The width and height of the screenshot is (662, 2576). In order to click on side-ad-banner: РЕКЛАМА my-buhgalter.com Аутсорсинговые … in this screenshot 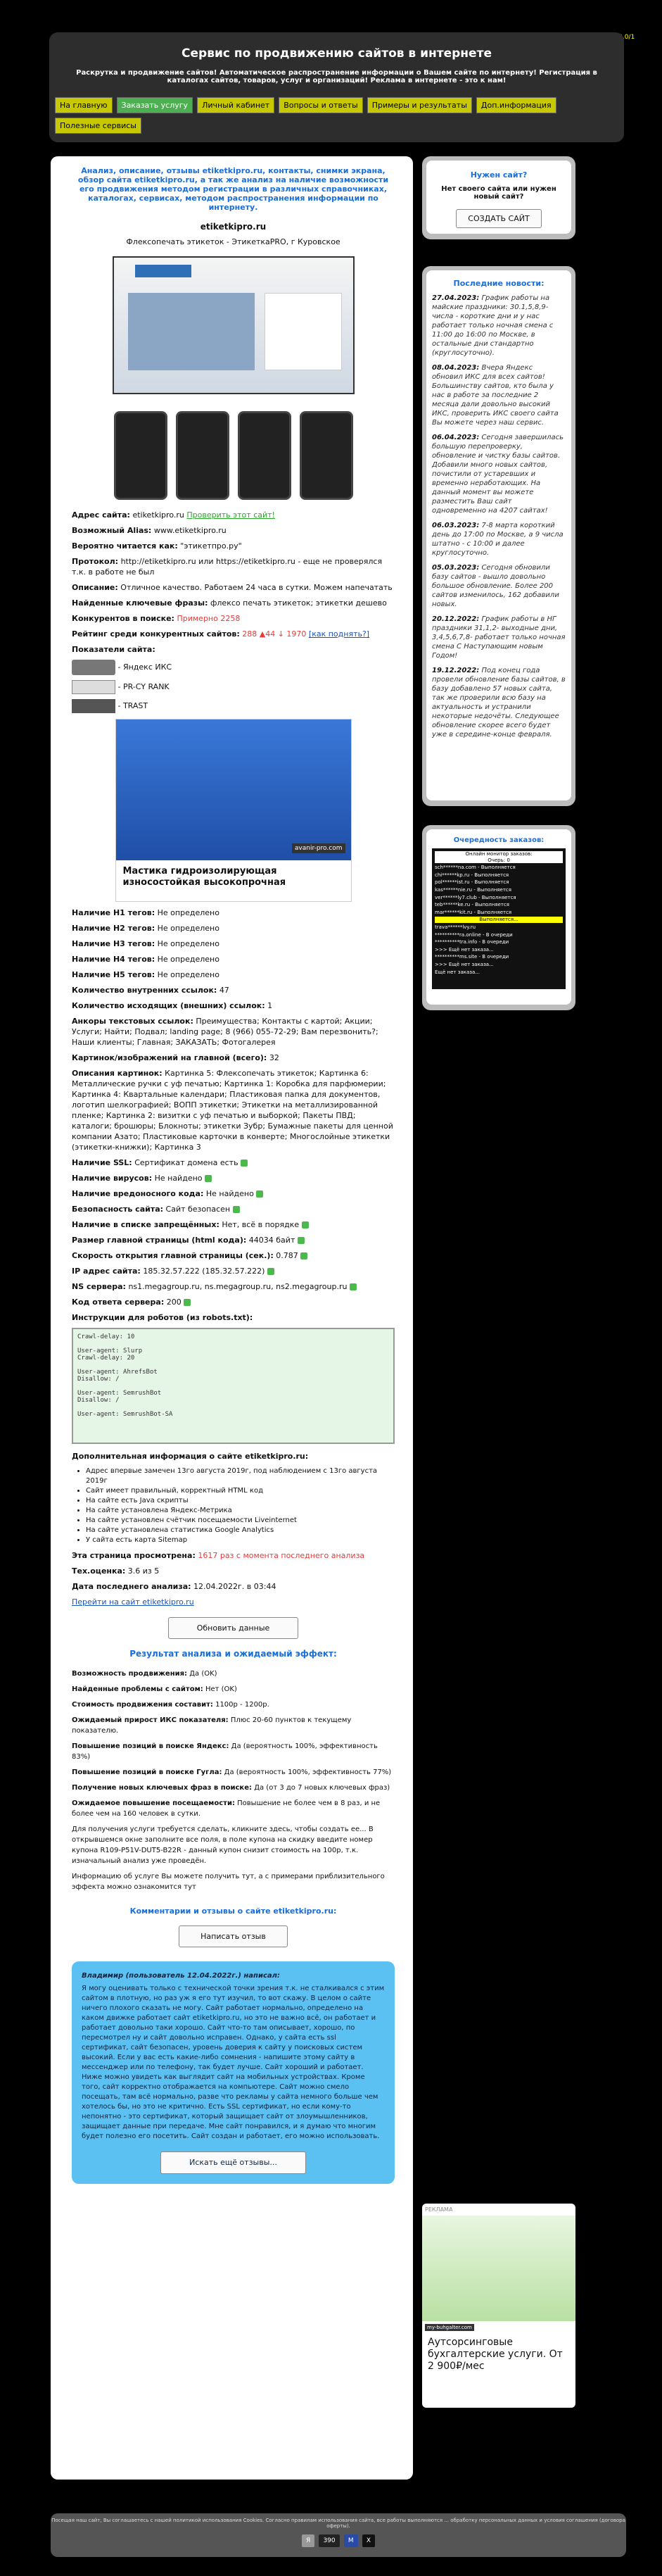, I will do `click(498, 2306)`.